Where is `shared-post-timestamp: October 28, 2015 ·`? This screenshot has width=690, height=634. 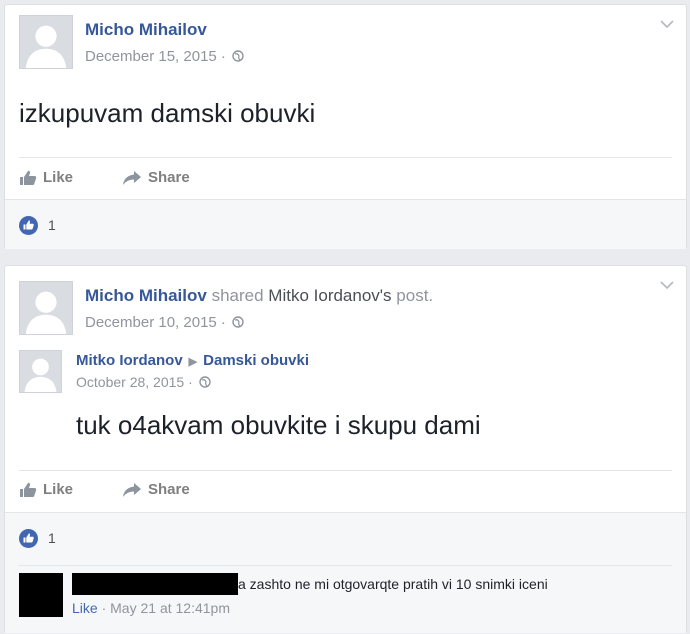 shared-post-timestamp: October 28, 2015 · is located at coordinates (143, 382).